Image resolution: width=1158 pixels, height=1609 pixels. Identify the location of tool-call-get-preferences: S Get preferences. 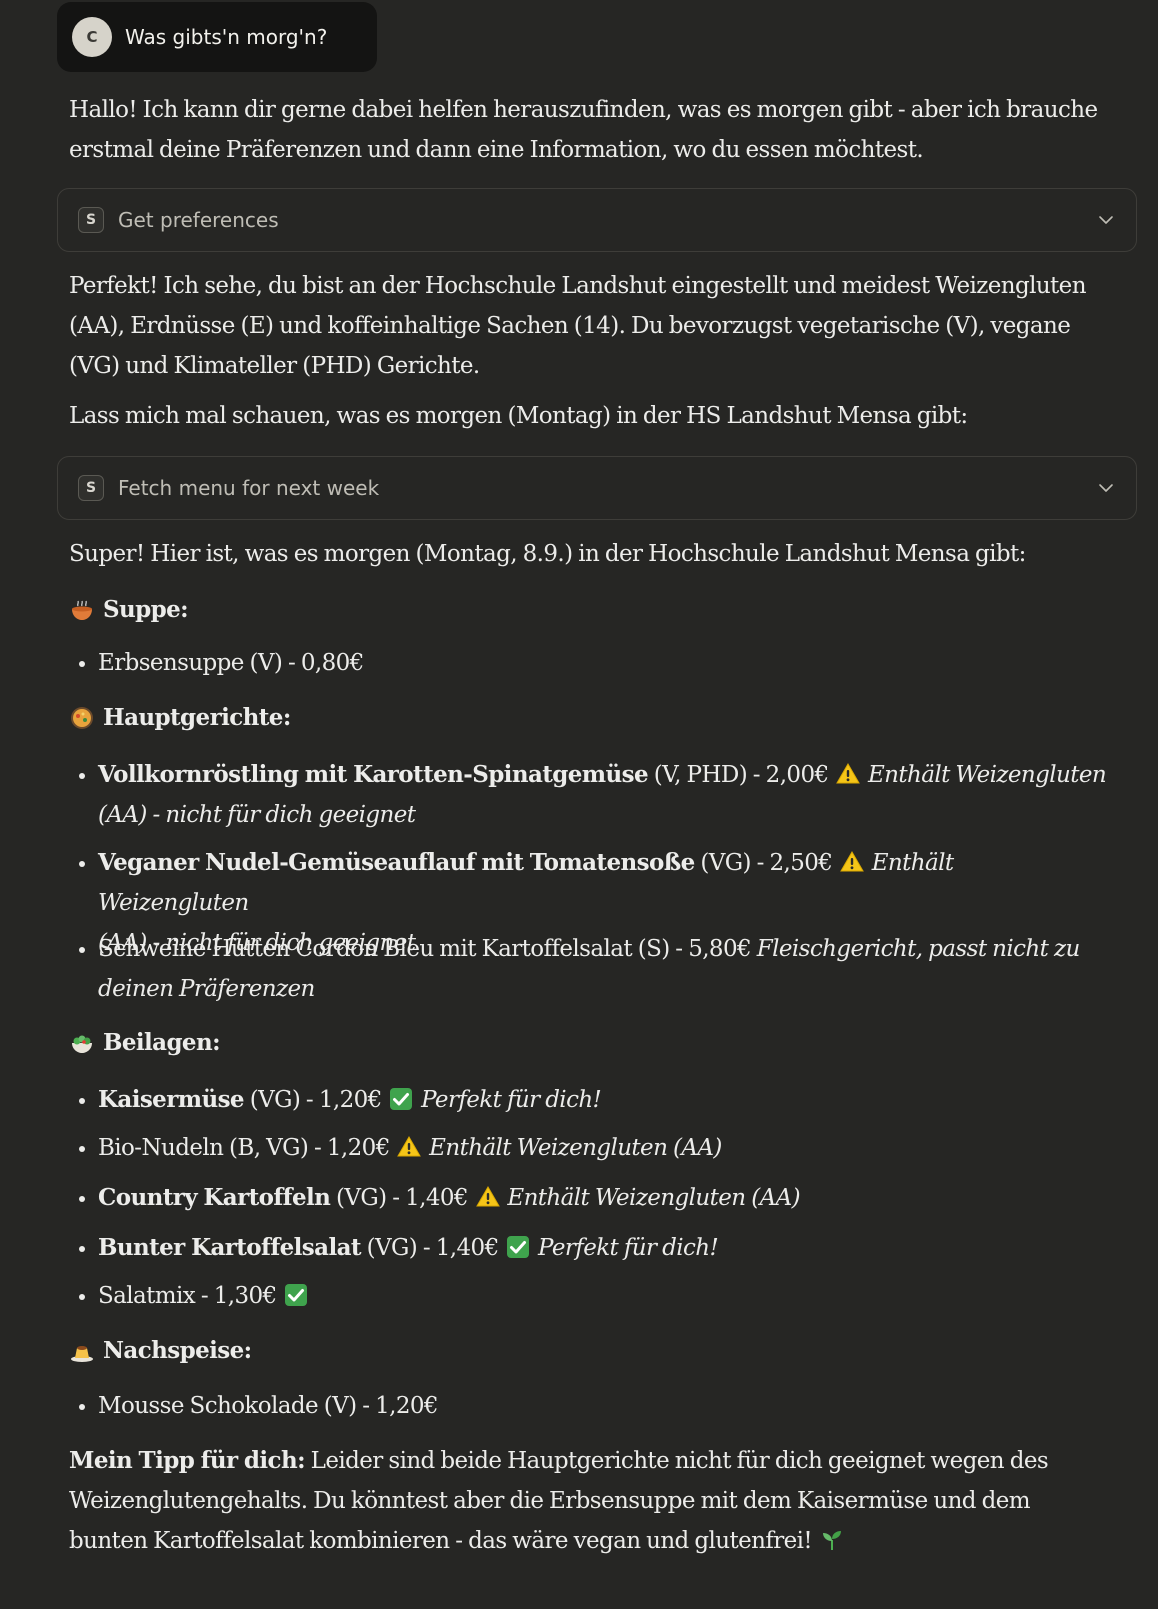
(597, 220).